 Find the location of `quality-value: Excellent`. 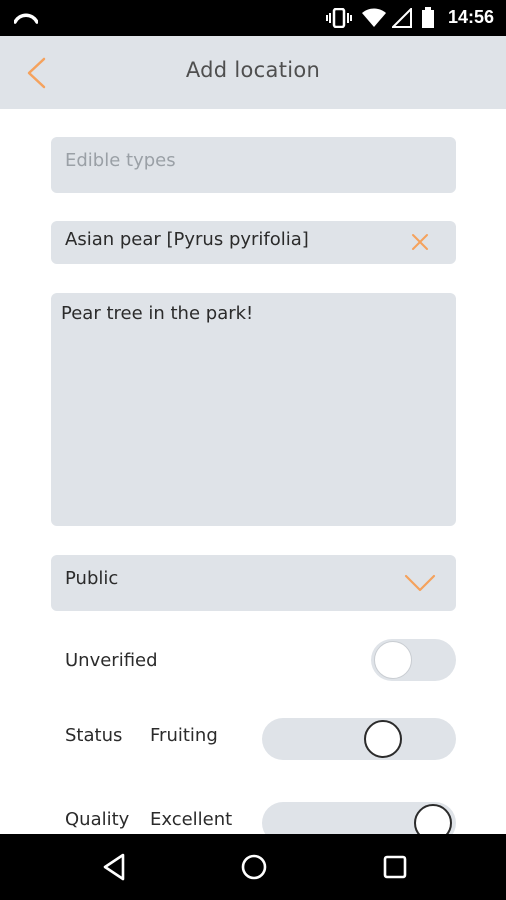

quality-value: Excellent is located at coordinates (191, 819).